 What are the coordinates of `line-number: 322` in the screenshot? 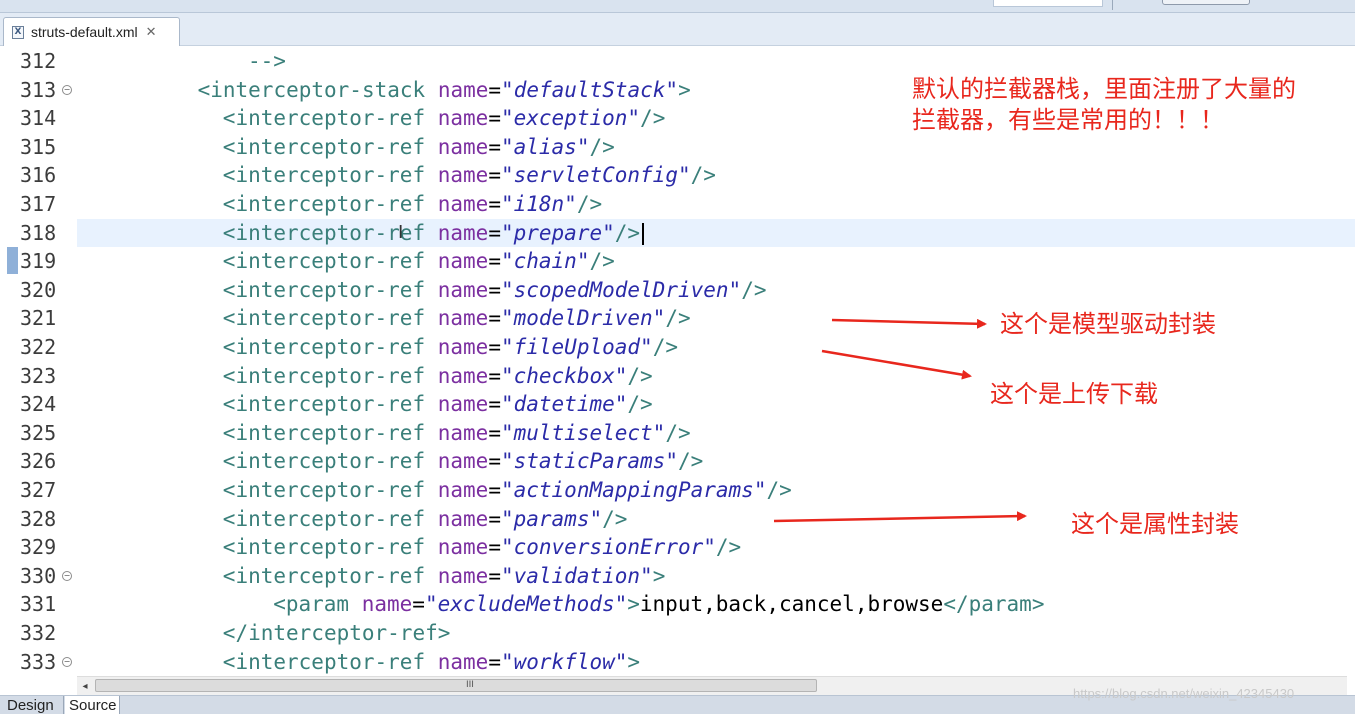 It's located at (38, 347).